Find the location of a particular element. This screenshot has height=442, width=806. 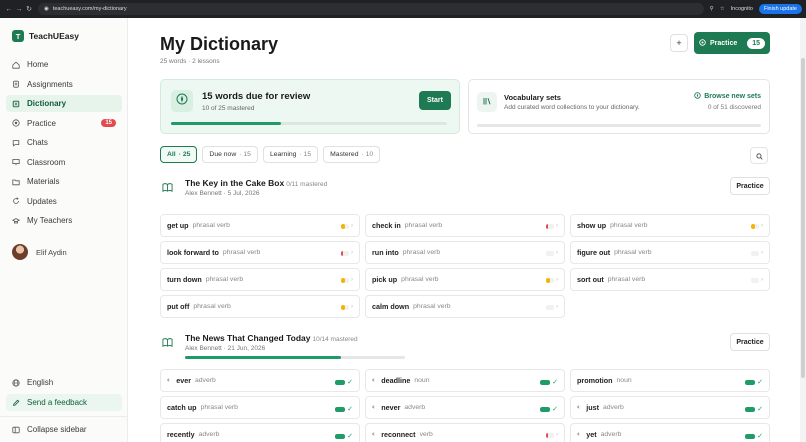

brand: T TeachUEasy is located at coordinates (45, 36).